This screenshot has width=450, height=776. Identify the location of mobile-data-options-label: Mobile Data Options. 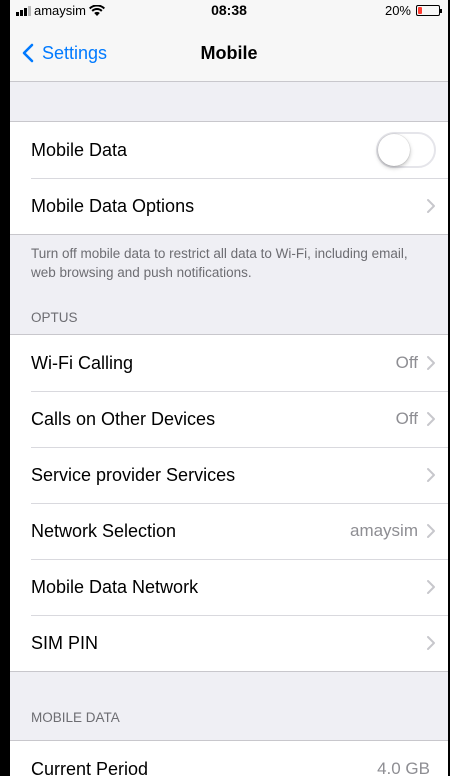
(113, 205).